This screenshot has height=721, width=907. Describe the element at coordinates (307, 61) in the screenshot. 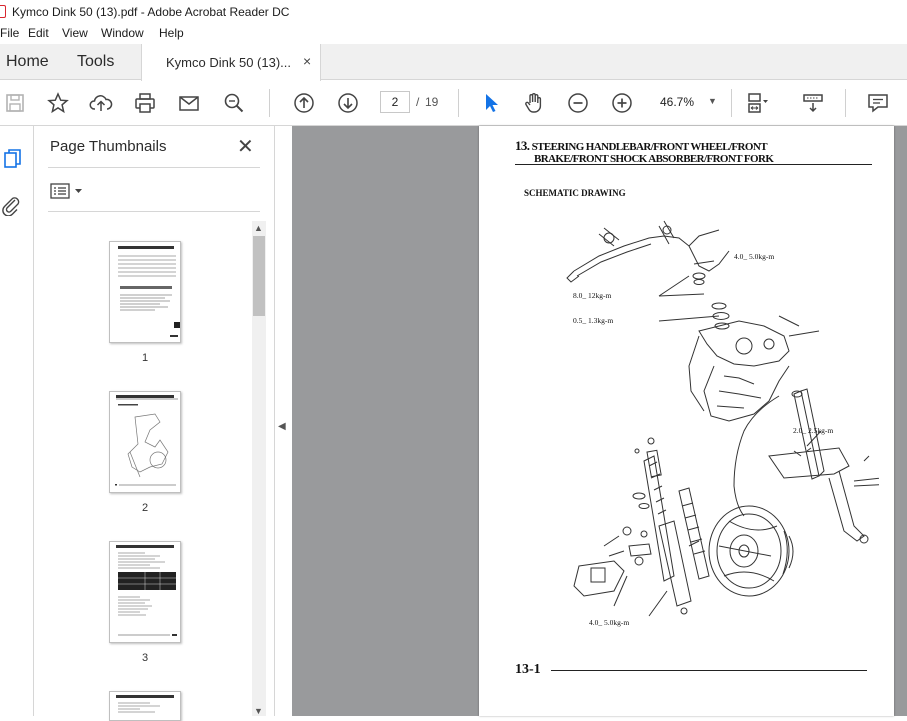

I see `close-tab-icon: ×` at that location.